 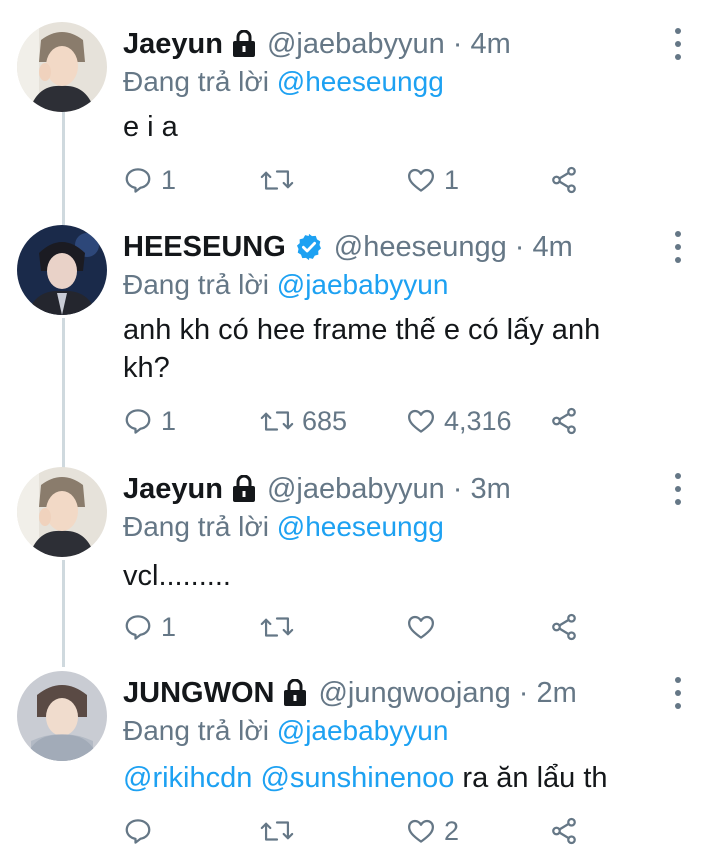 I want to click on like-button: 1, so click(x=432, y=180).